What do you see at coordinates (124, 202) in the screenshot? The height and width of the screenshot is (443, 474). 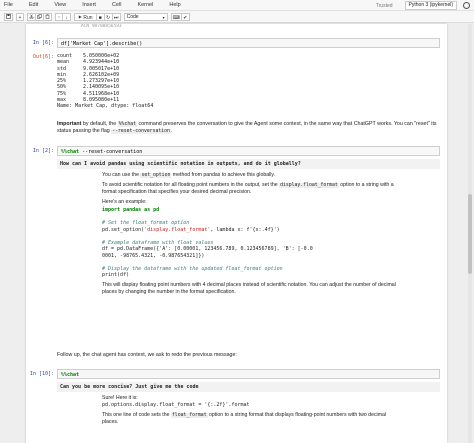 I see `answer-paragraph: Here's an example:` at bounding box center [124, 202].